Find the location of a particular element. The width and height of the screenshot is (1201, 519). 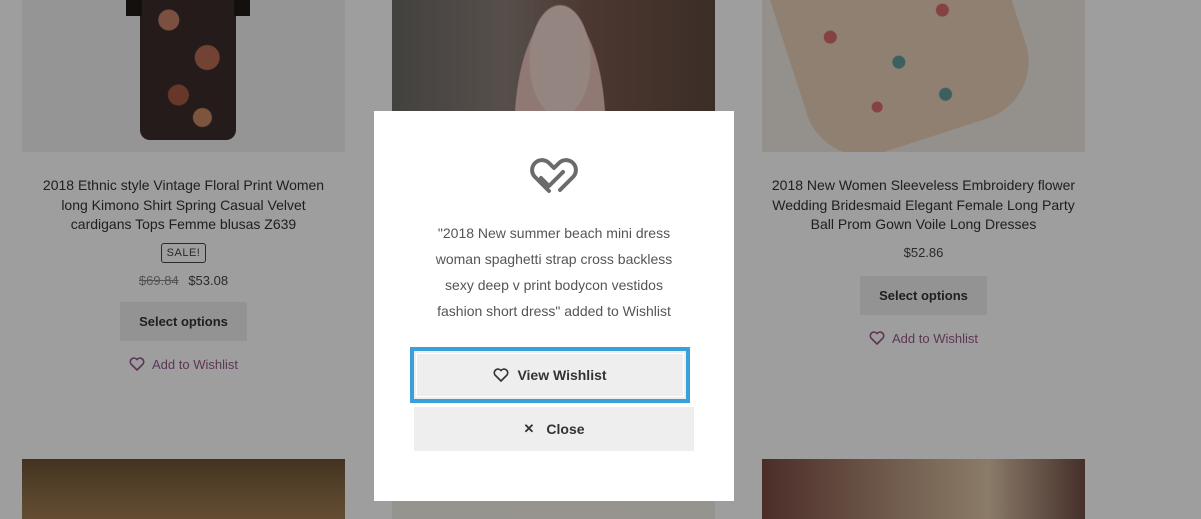

close-button: ✕ Close is located at coordinates (554, 429).